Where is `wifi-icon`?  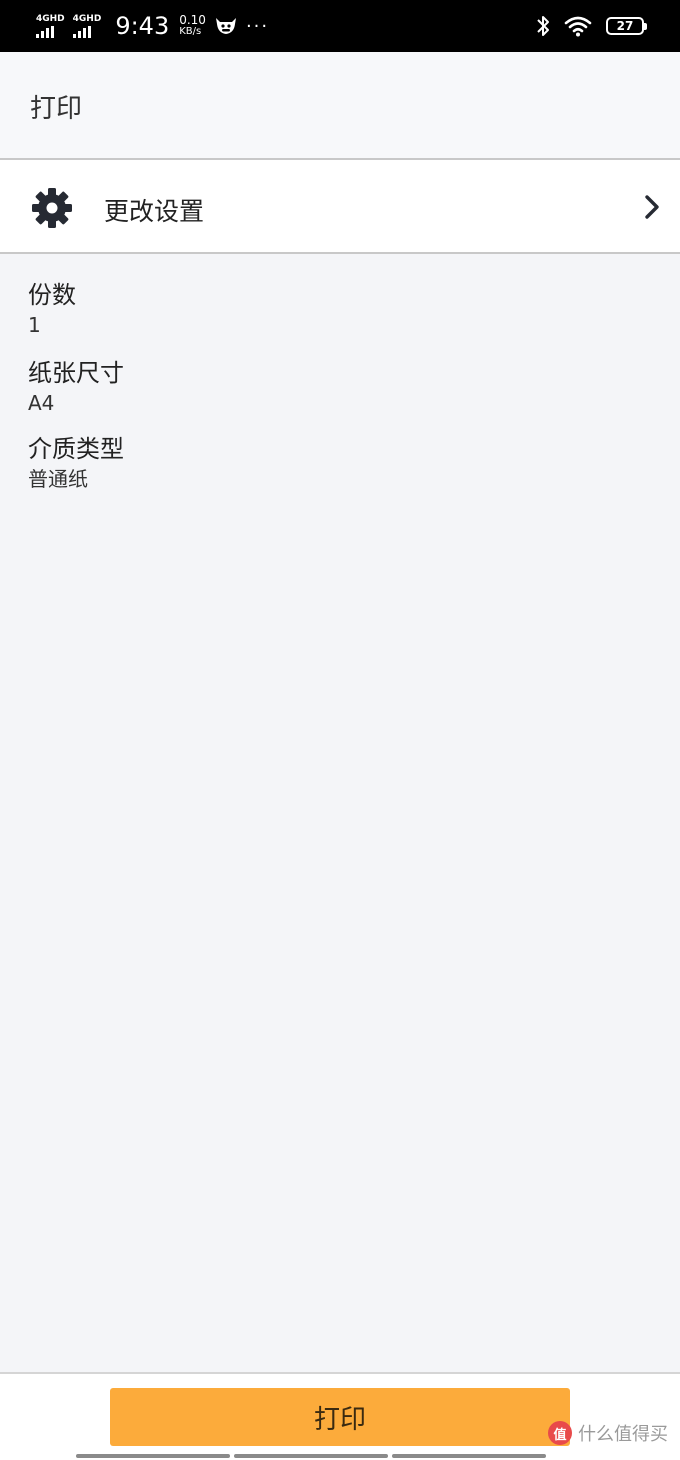 wifi-icon is located at coordinates (578, 26).